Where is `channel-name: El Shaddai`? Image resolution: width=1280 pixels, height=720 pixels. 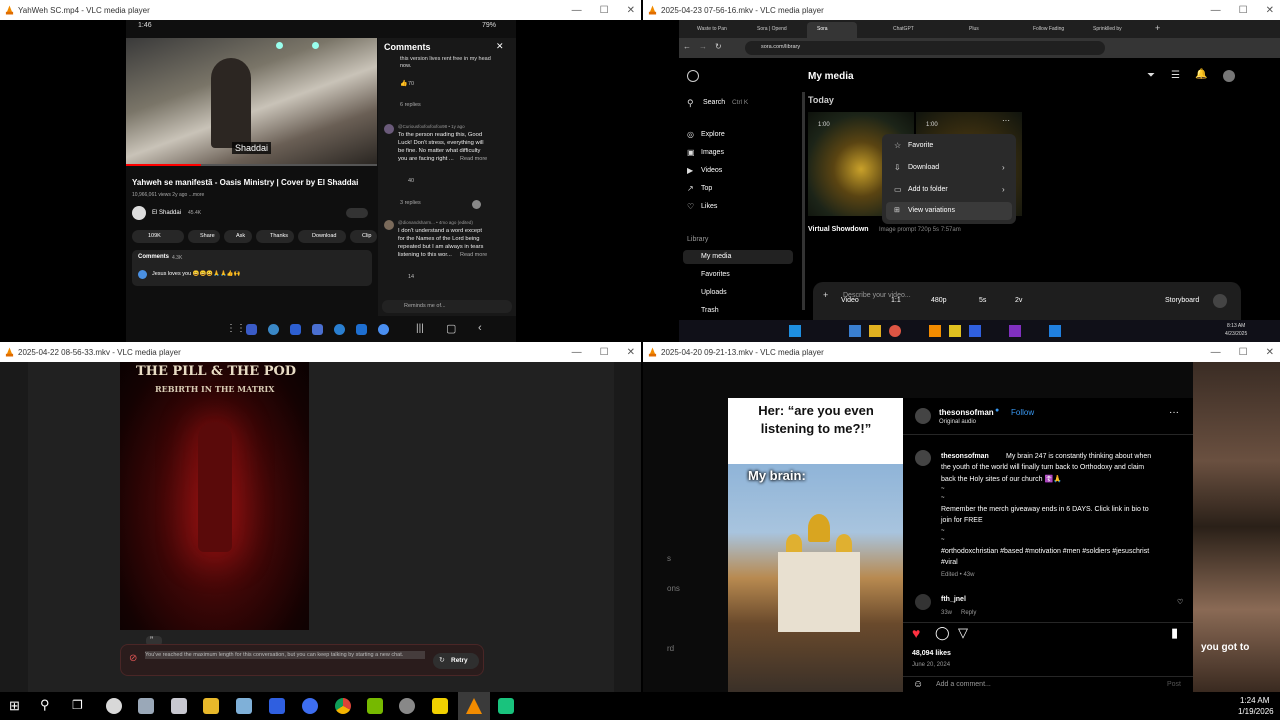
channel-name: El Shaddai is located at coordinates (166, 213).